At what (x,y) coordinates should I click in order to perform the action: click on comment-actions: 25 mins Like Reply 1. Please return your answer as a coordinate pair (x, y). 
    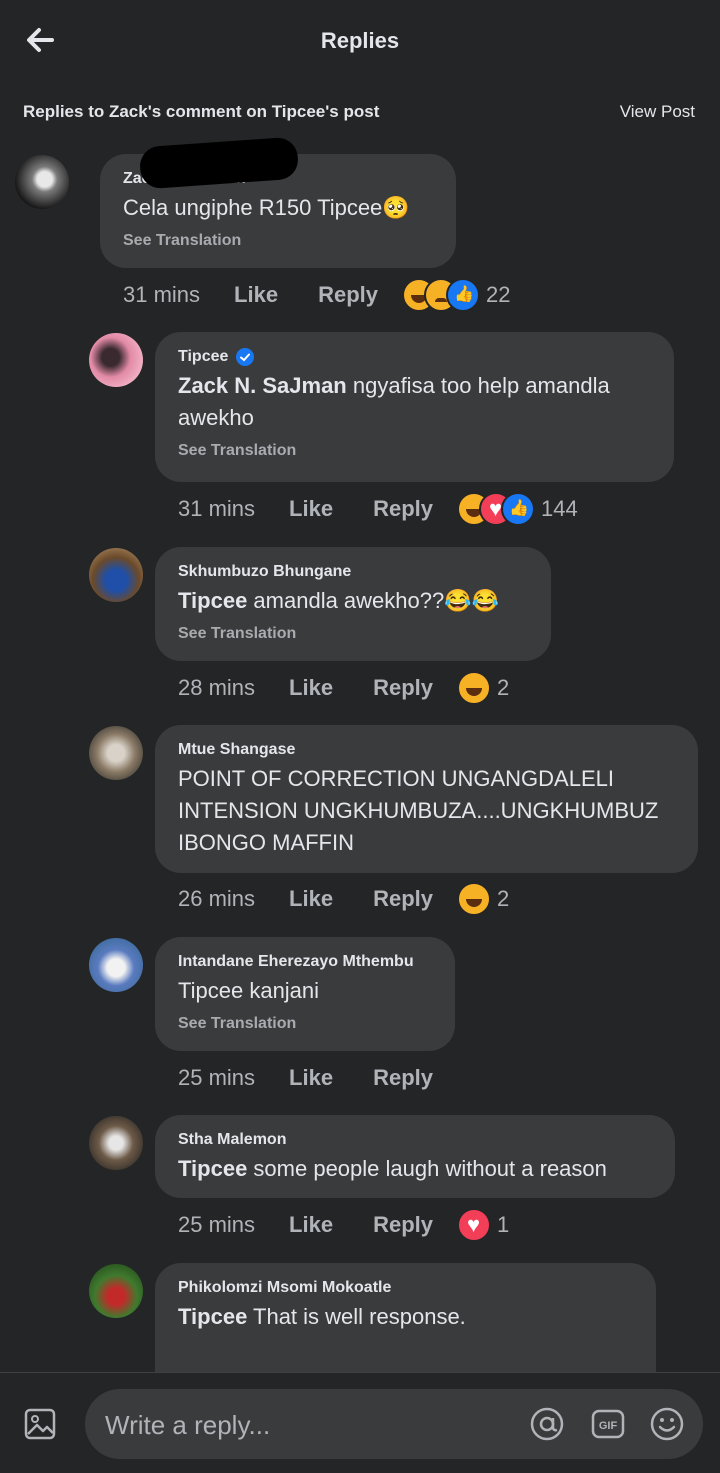
    Looking at the image, I should click on (343, 1225).